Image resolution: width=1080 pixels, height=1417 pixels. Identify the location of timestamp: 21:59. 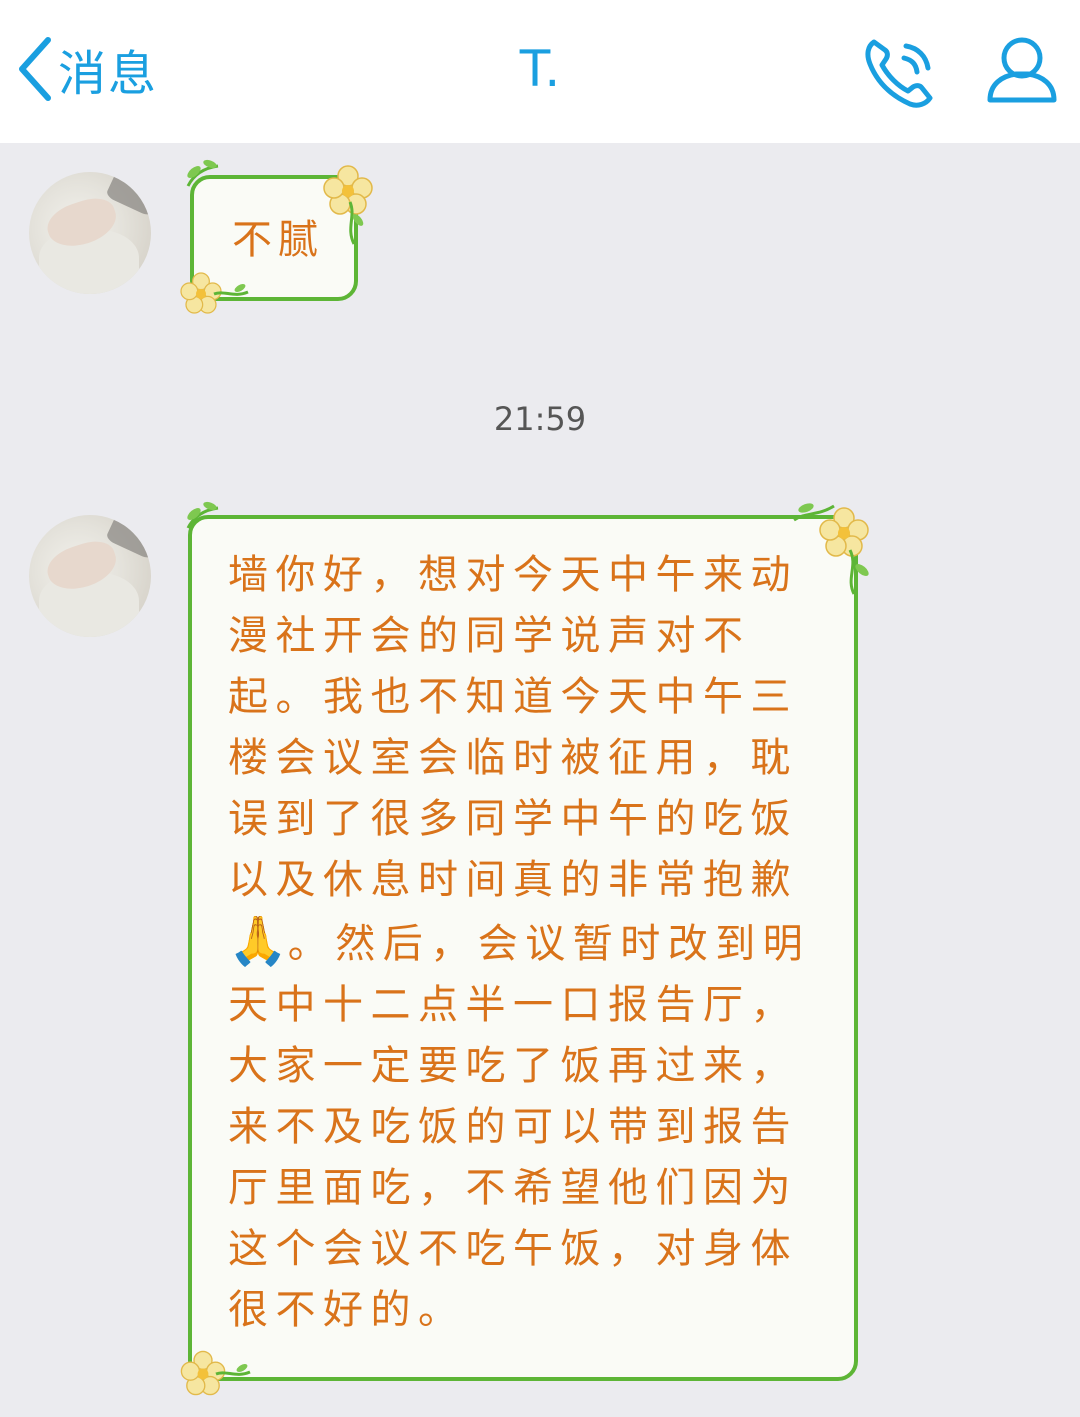
(540, 419).